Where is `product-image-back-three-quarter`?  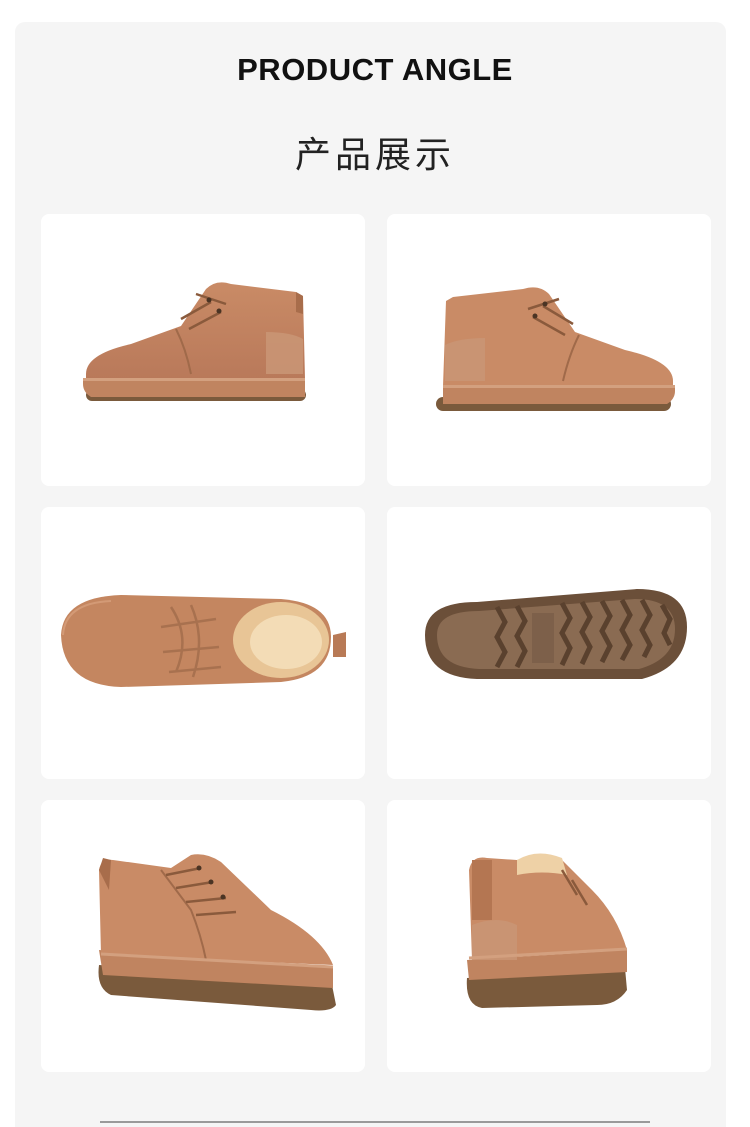 product-image-back-three-quarter is located at coordinates (549, 936).